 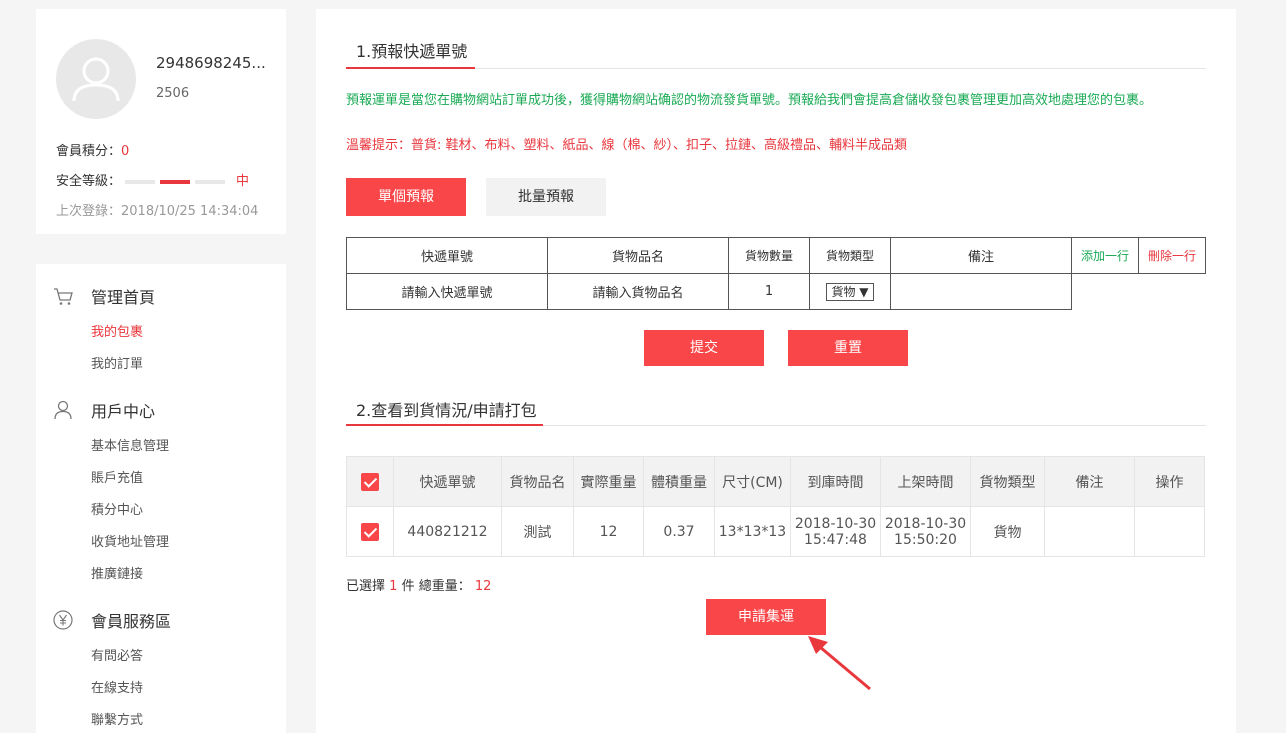 I want to click on selected-count: 1, so click(x=393, y=586).